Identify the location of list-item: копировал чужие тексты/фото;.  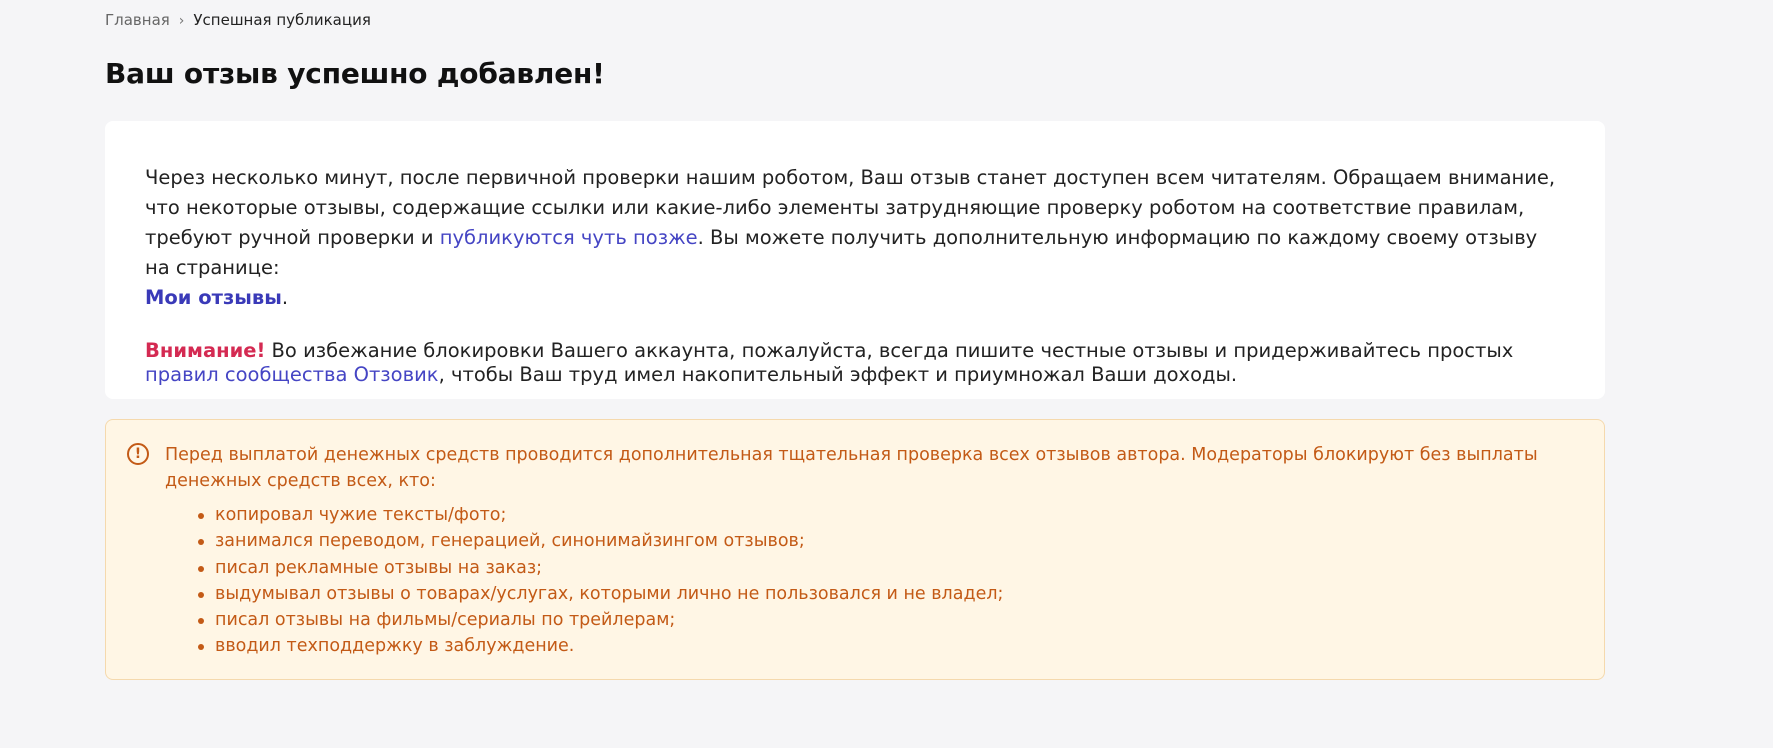
(886, 515).